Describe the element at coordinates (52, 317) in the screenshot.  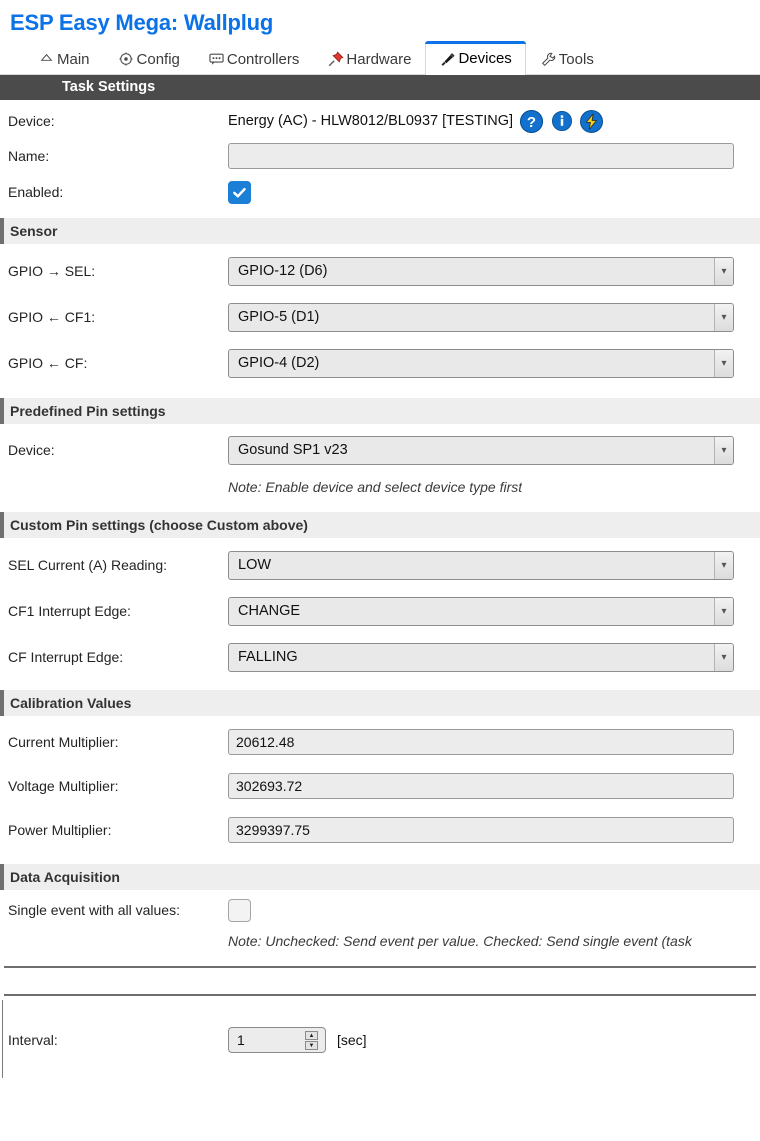
I see `gpio-cf1-label: GPIO ← CF1:` at that location.